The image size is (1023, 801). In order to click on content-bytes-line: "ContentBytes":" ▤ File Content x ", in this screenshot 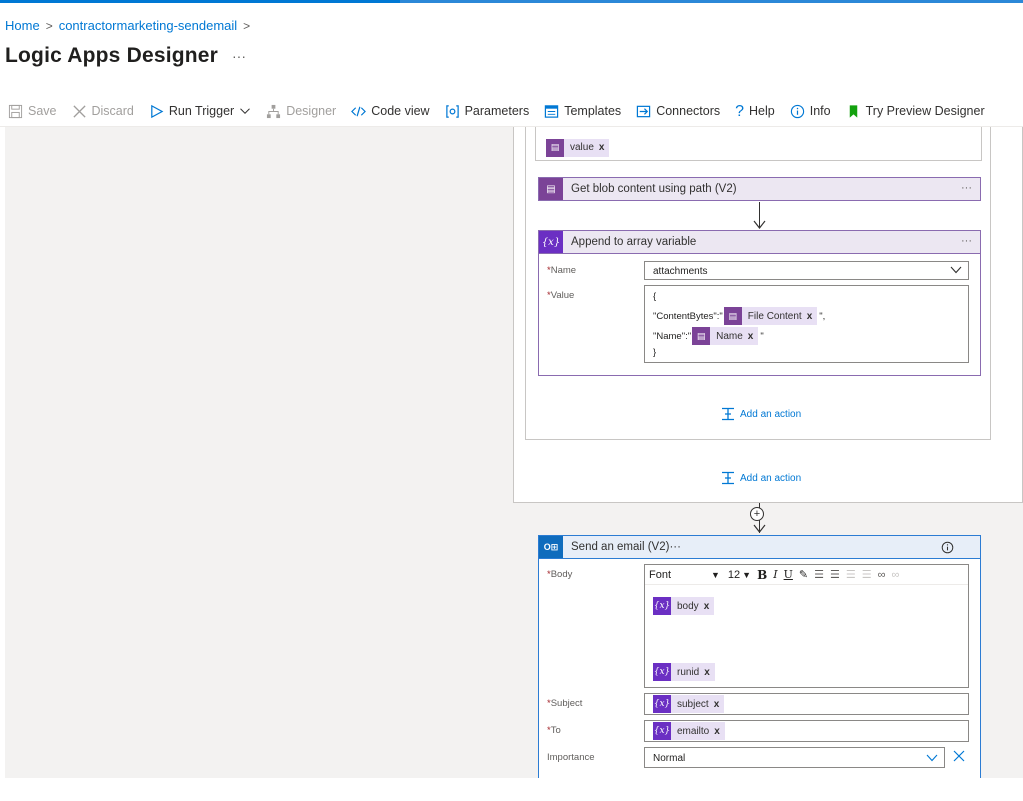, I will do `click(739, 316)`.